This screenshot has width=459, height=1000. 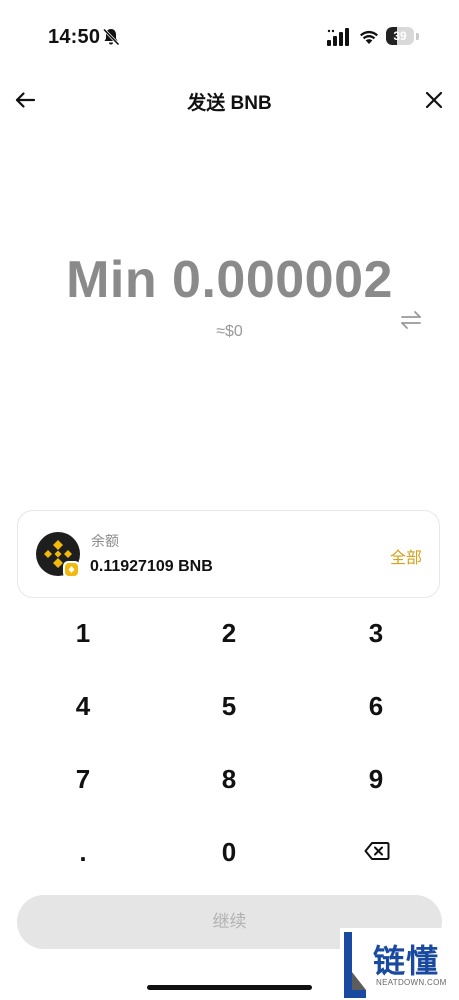 I want to click on key-2: 2, so click(x=229, y=633).